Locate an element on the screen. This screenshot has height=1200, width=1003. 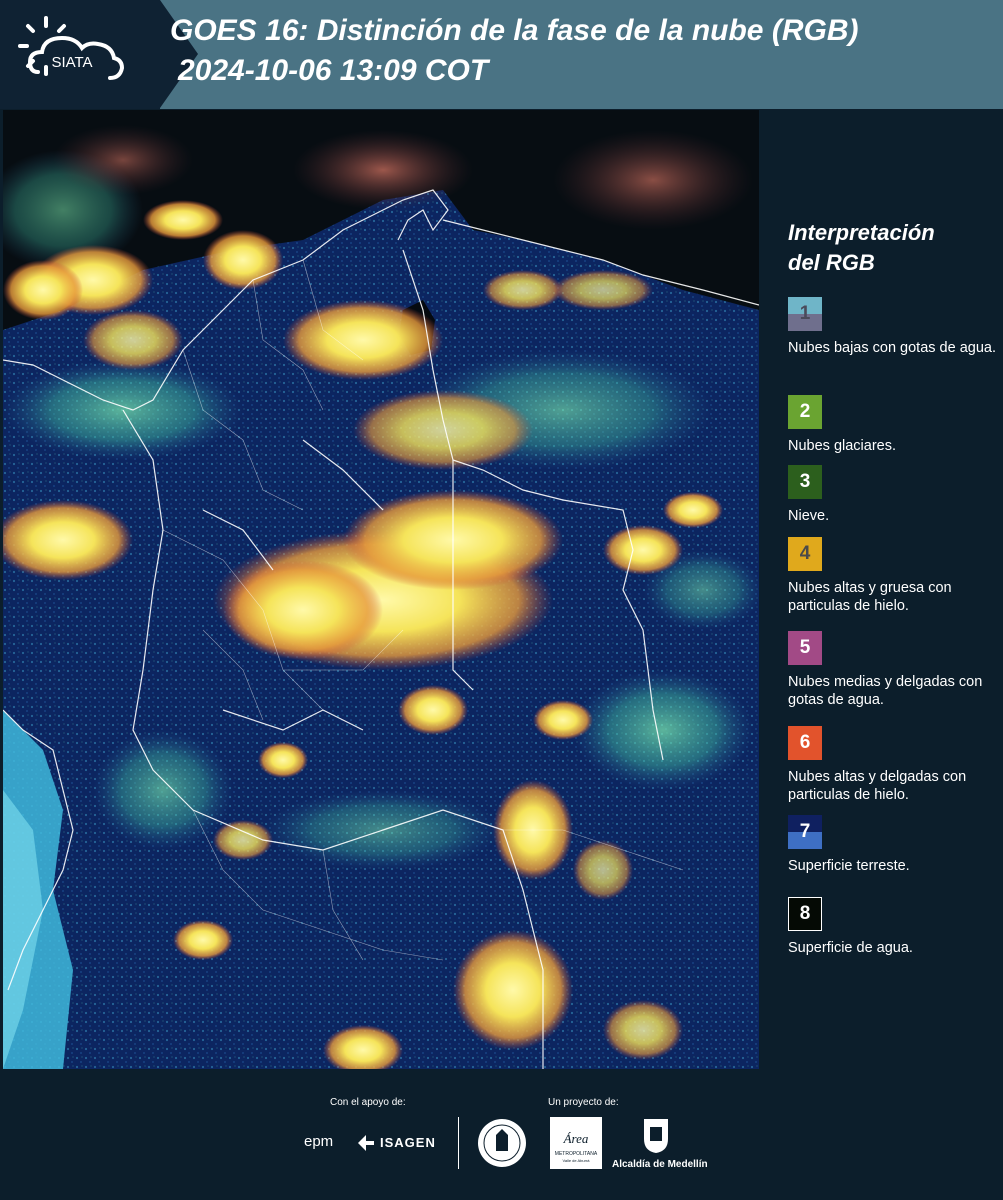
legend-swatch: 7 is located at coordinates (805, 832).